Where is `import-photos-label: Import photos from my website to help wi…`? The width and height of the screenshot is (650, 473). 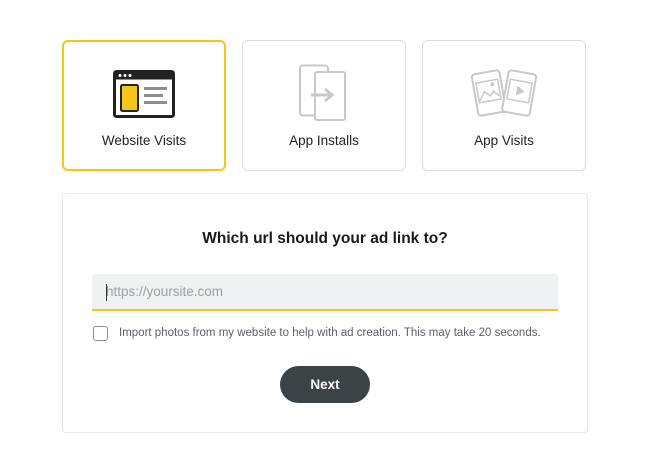
import-photos-label: Import photos from my website to help wi… is located at coordinates (330, 333).